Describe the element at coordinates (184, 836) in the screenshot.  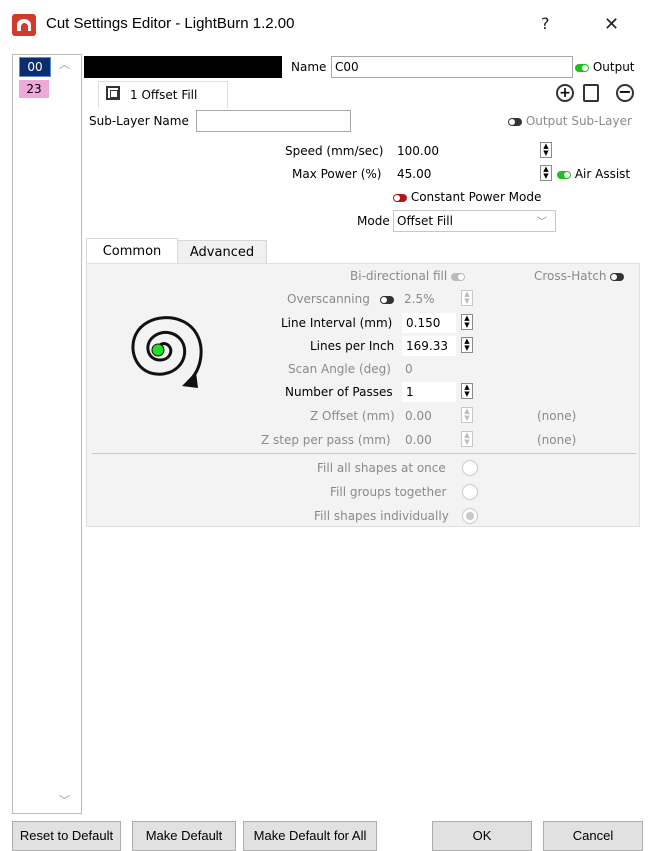
I see `make-default-button: Make Default` at that location.